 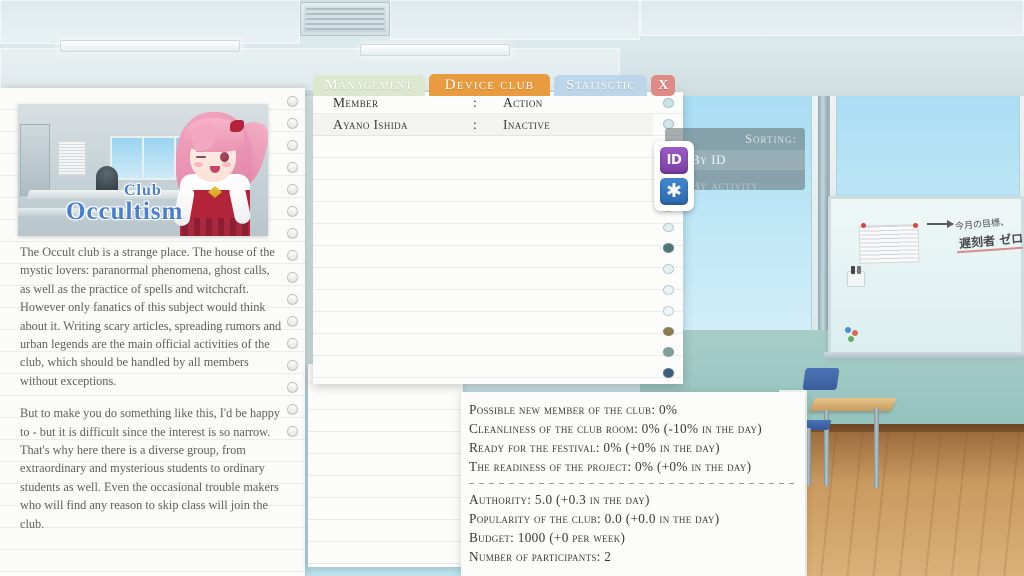 I want to click on member-action: Inactive, so click(x=527, y=124).